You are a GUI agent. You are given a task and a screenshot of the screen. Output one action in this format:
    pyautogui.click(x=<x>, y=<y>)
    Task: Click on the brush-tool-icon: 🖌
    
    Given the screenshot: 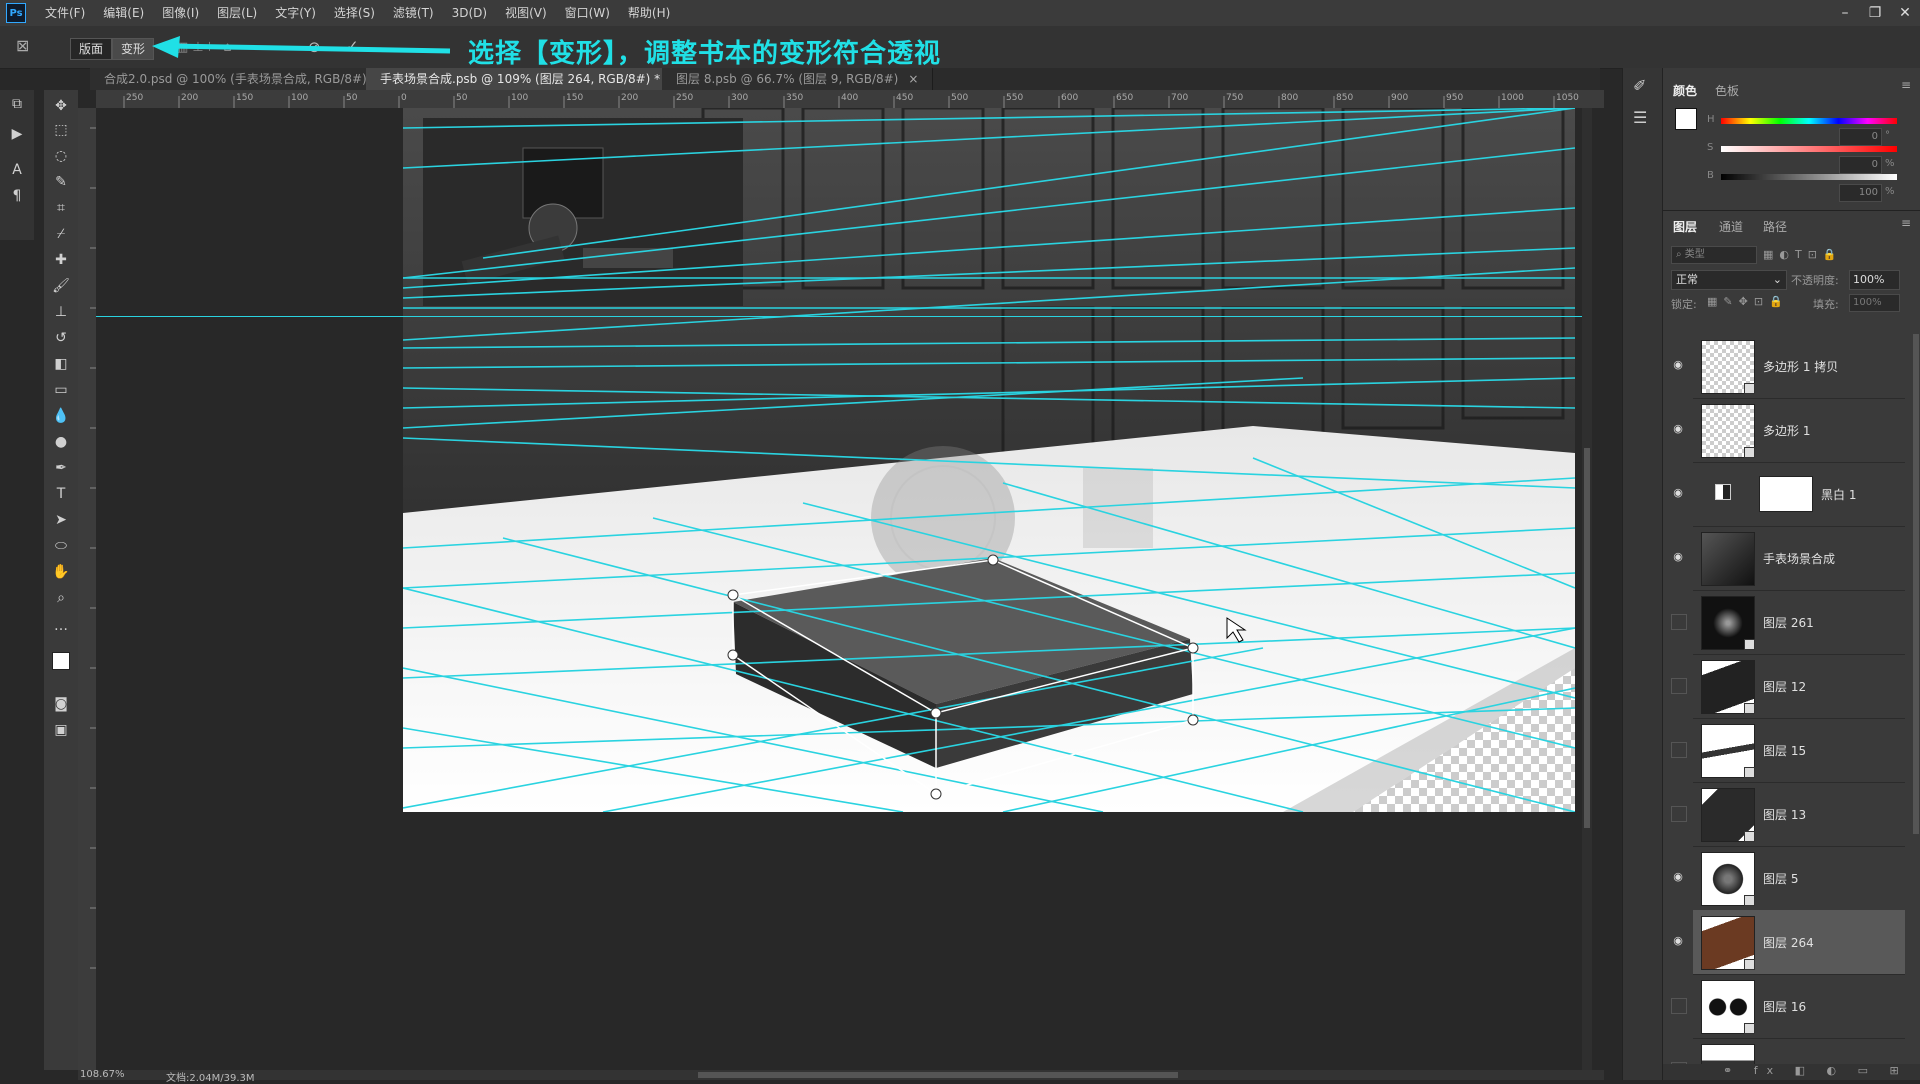 What is the action you would take?
    pyautogui.click(x=61, y=286)
    